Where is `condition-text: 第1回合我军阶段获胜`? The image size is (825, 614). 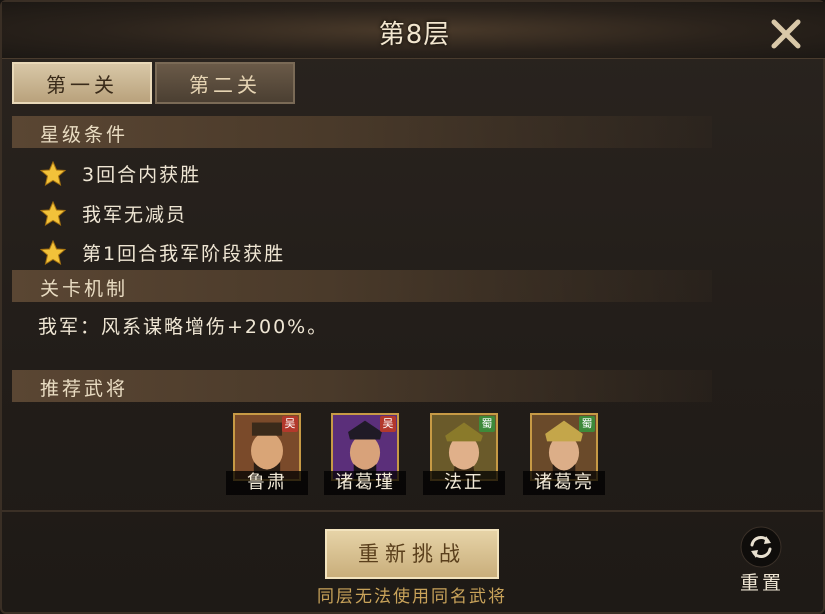 condition-text: 第1回合我军阶段获胜 is located at coordinates (184, 254).